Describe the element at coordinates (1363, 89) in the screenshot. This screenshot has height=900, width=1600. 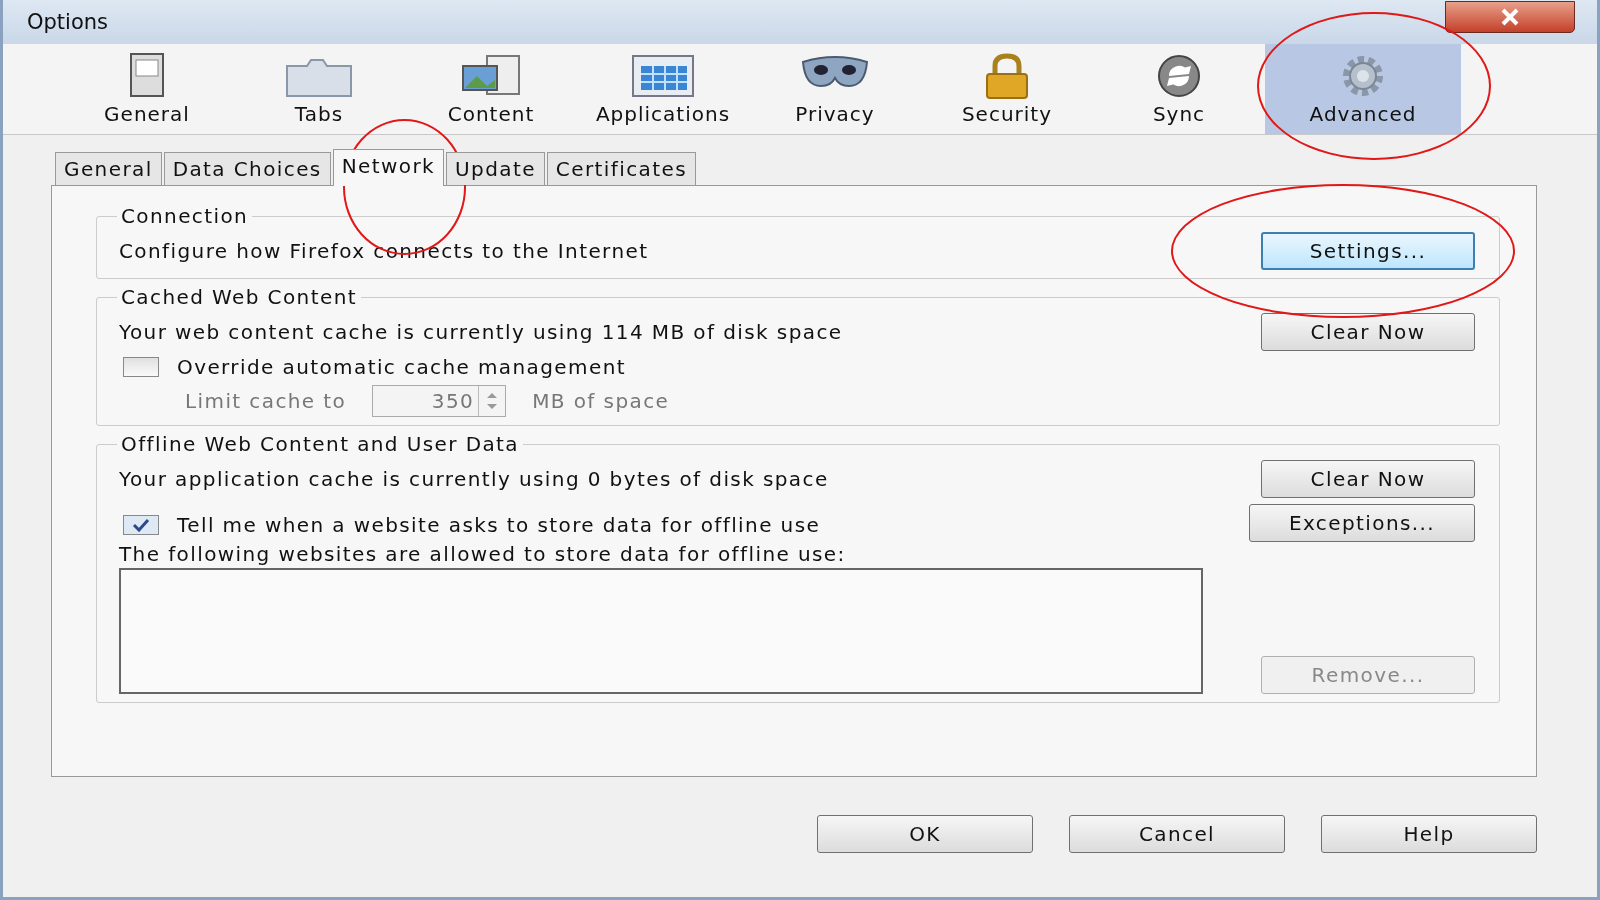
I see `pane-button: Advanced` at that location.